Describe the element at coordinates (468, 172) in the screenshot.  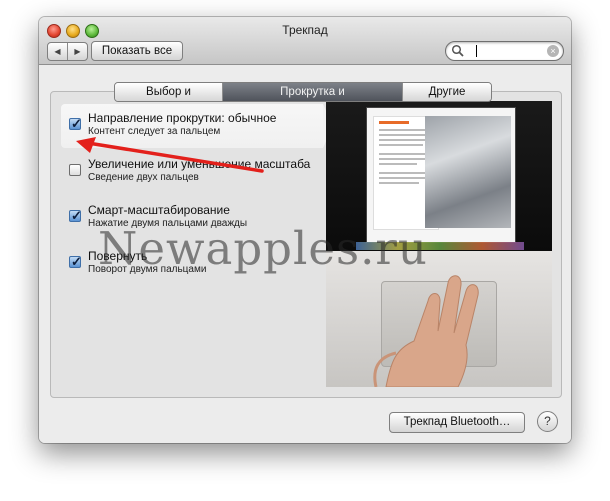
I see `preview-photo` at that location.